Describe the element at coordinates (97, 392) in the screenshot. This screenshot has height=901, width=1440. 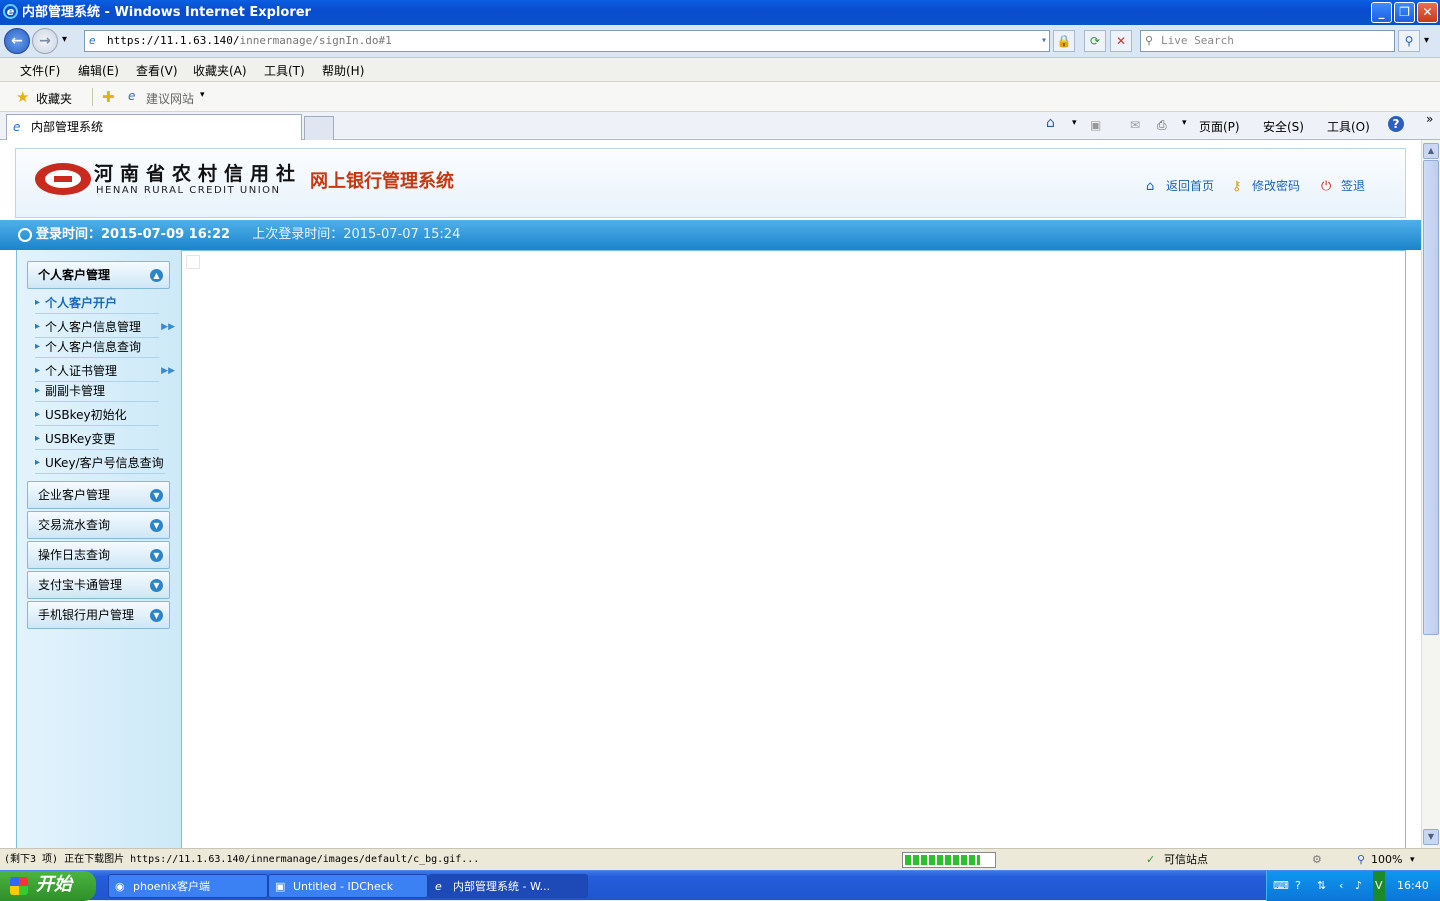
I see `sidebar-item-card-manage: 副副卡管理` at that location.